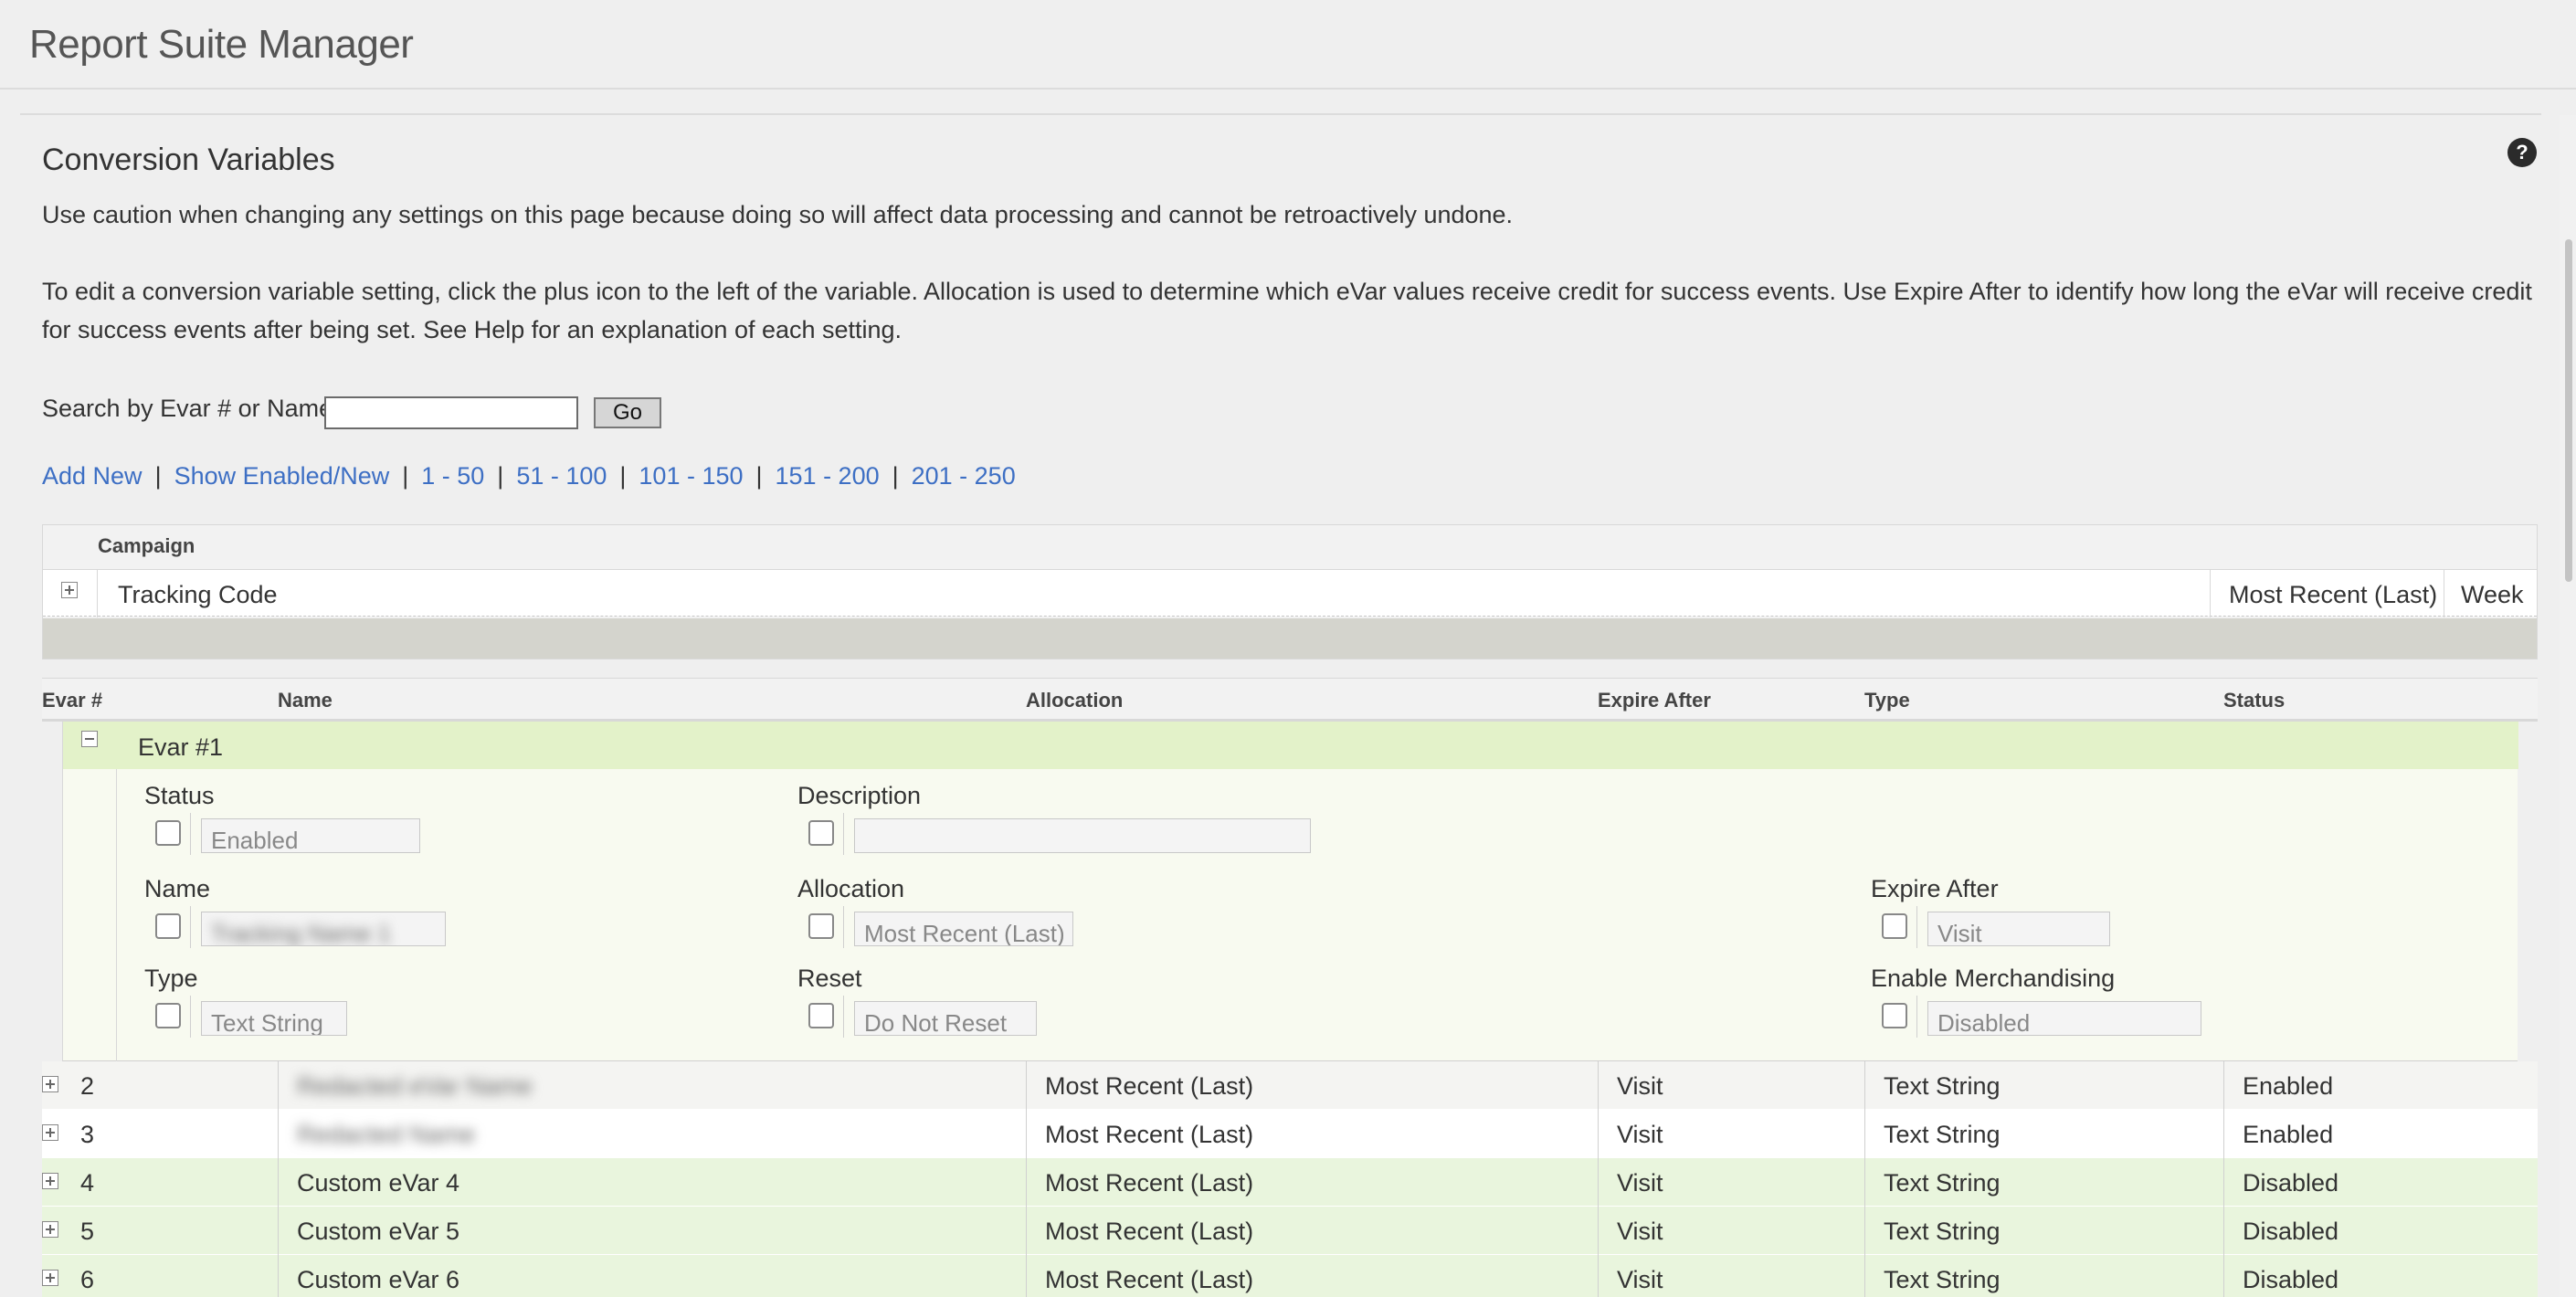 The image size is (2576, 1297). Describe the element at coordinates (821, 926) in the screenshot. I see `allocation-checkbox` at that location.